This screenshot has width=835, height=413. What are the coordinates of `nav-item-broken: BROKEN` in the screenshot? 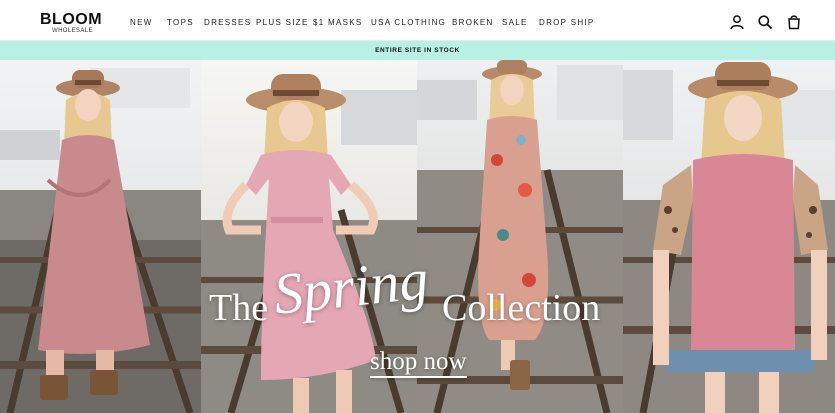 It's located at (473, 23).